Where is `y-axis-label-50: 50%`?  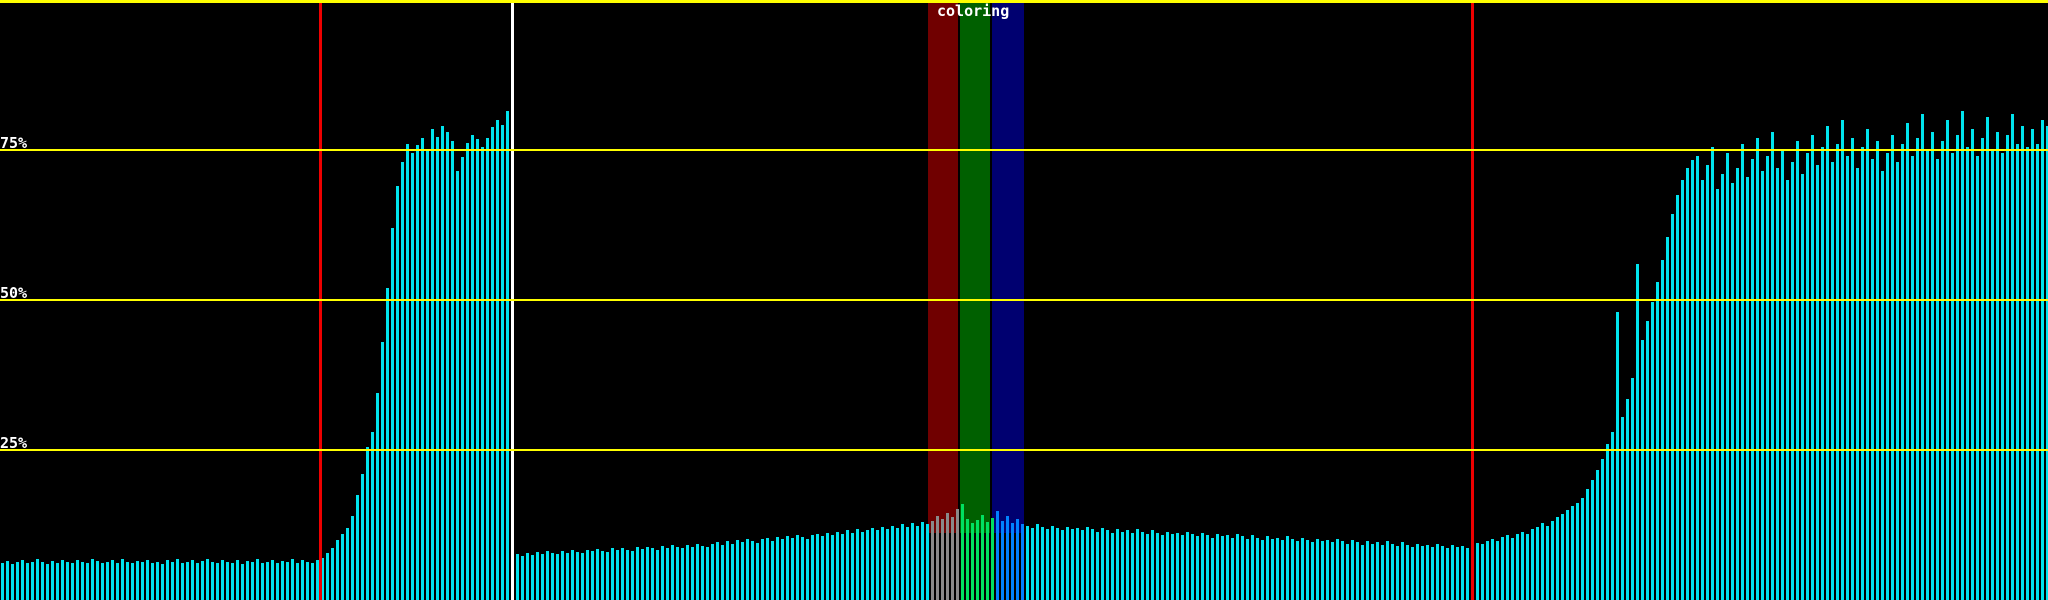 y-axis-label-50: 50% is located at coordinates (14, 293).